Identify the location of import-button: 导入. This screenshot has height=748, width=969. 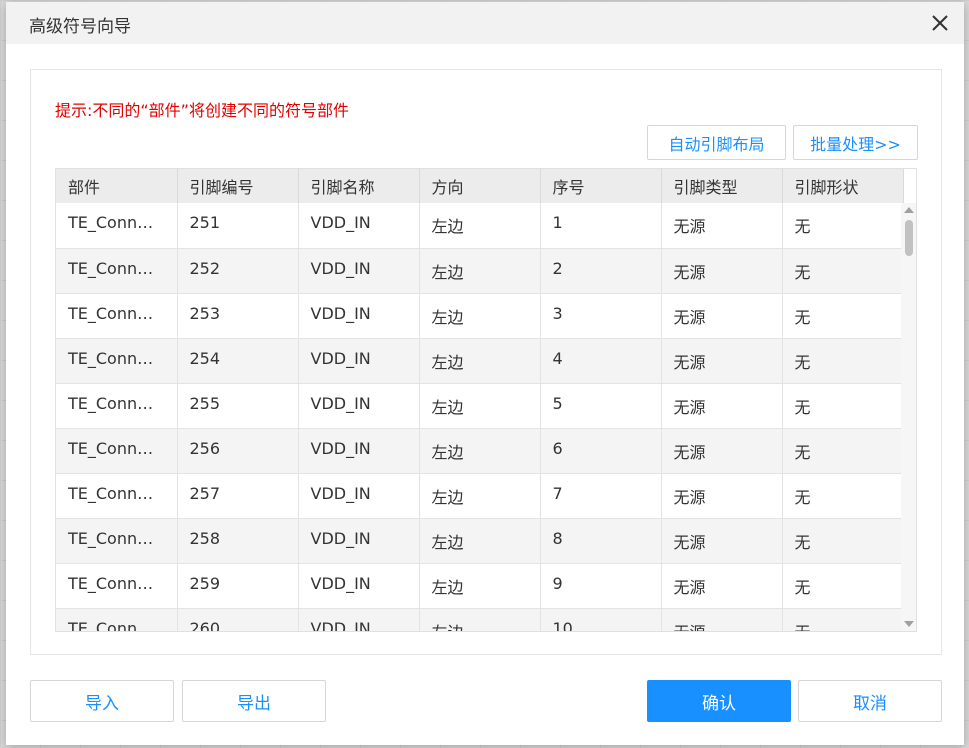
(102, 701).